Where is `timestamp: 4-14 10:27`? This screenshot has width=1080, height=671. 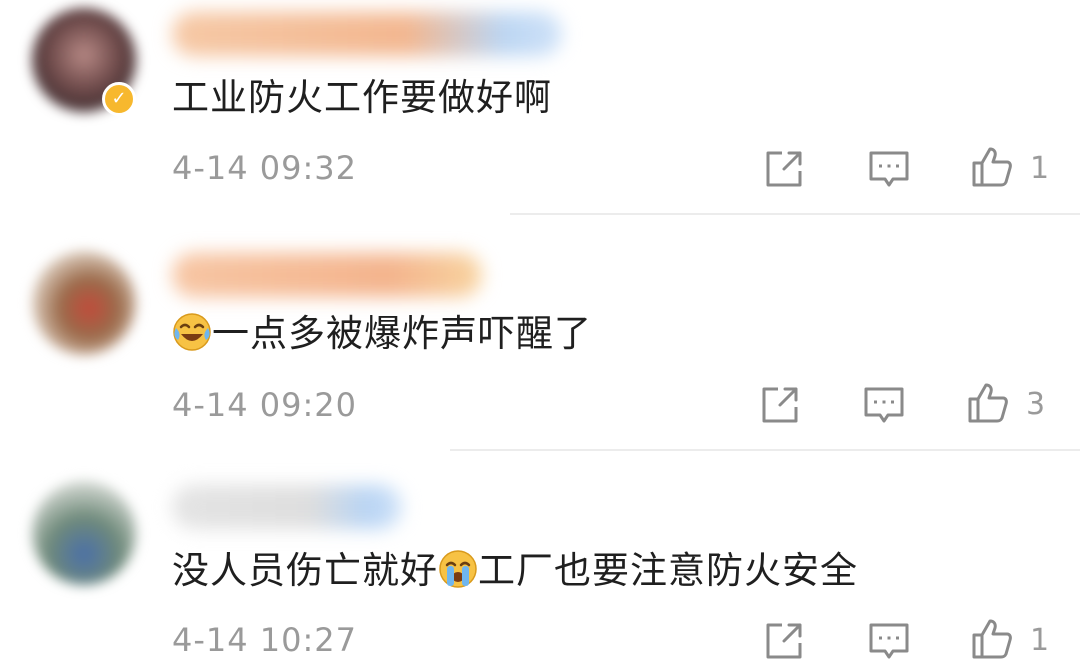 timestamp: 4-14 10:27 is located at coordinates (265, 640).